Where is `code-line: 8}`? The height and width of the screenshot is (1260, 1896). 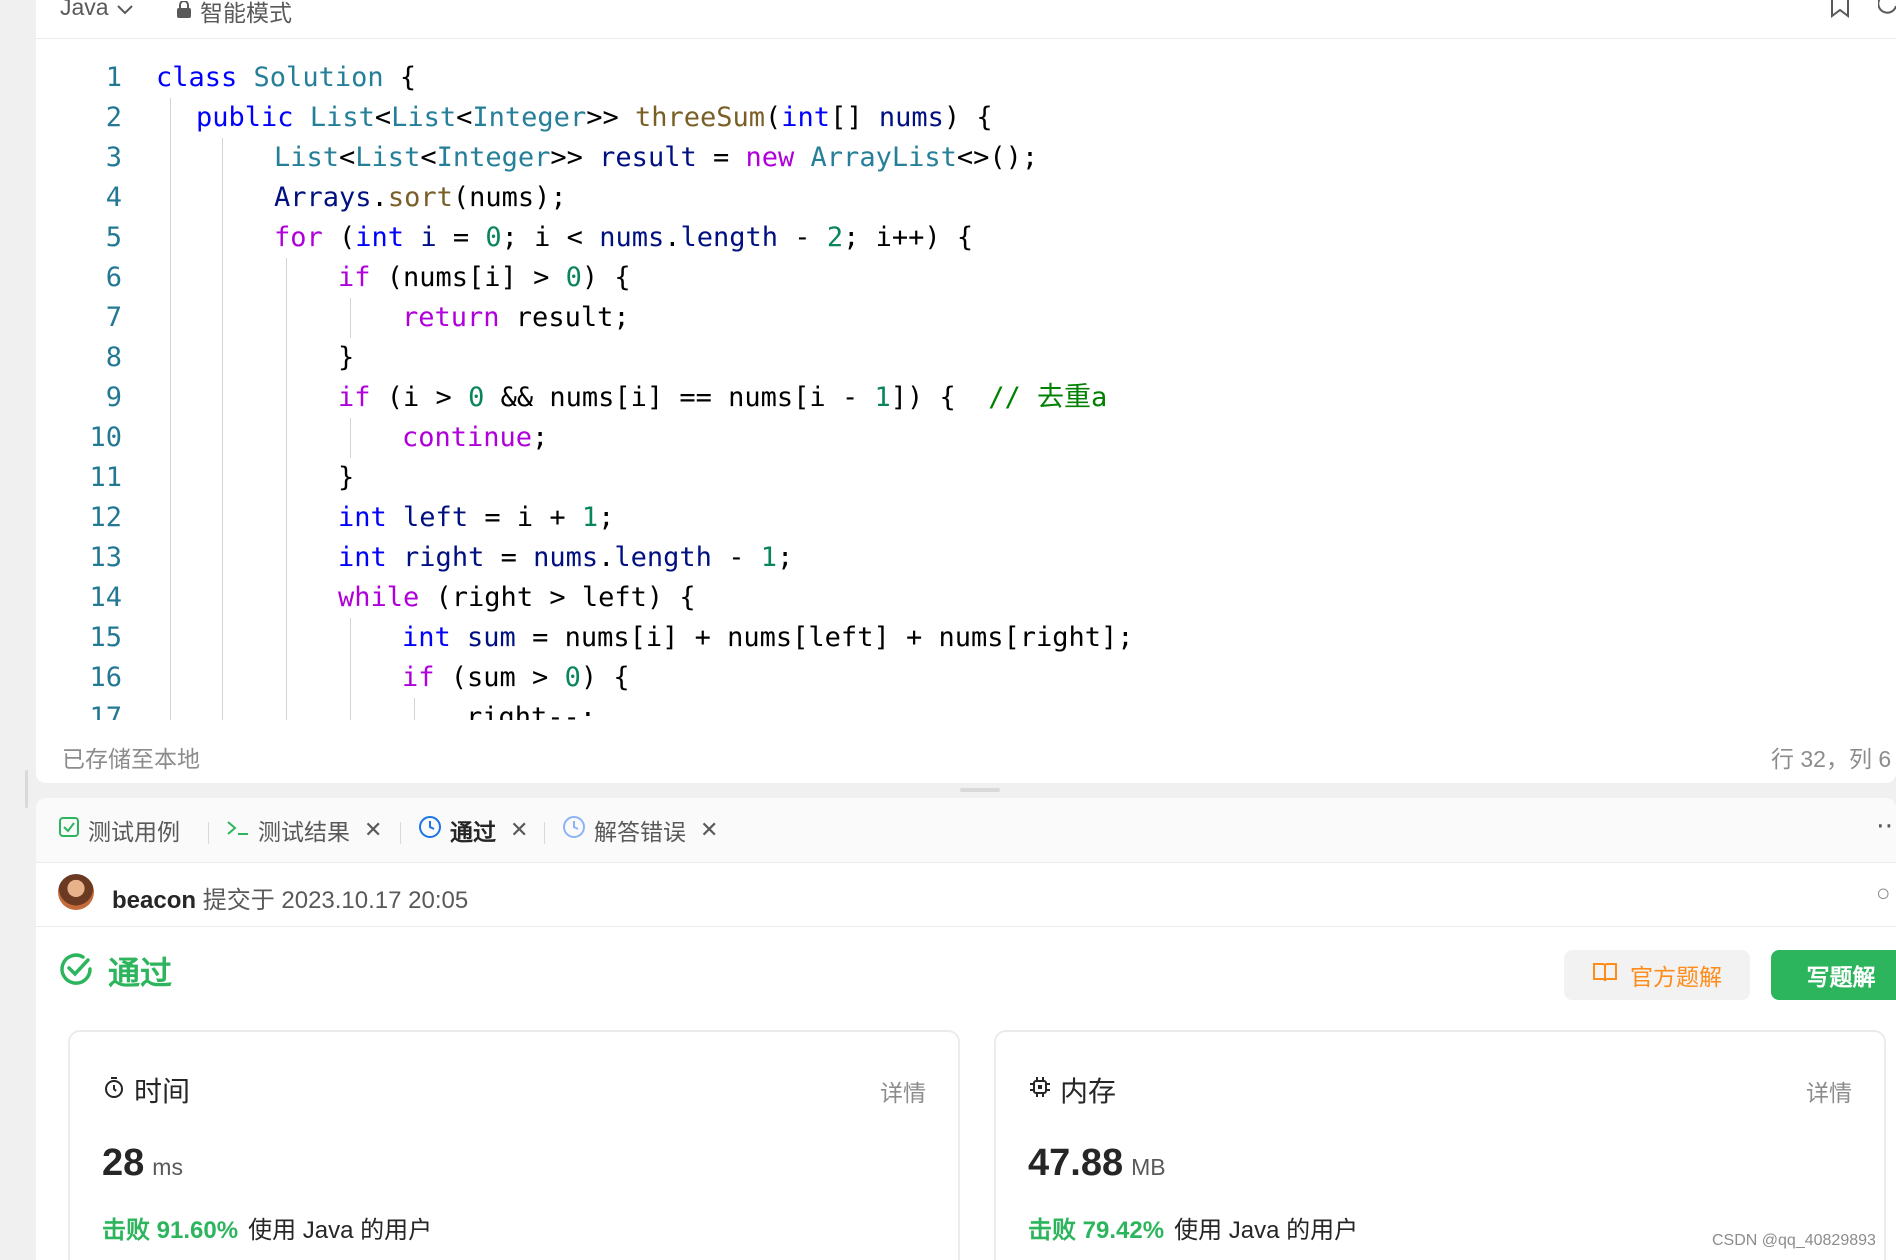 code-line: 8} is located at coordinates (966, 358).